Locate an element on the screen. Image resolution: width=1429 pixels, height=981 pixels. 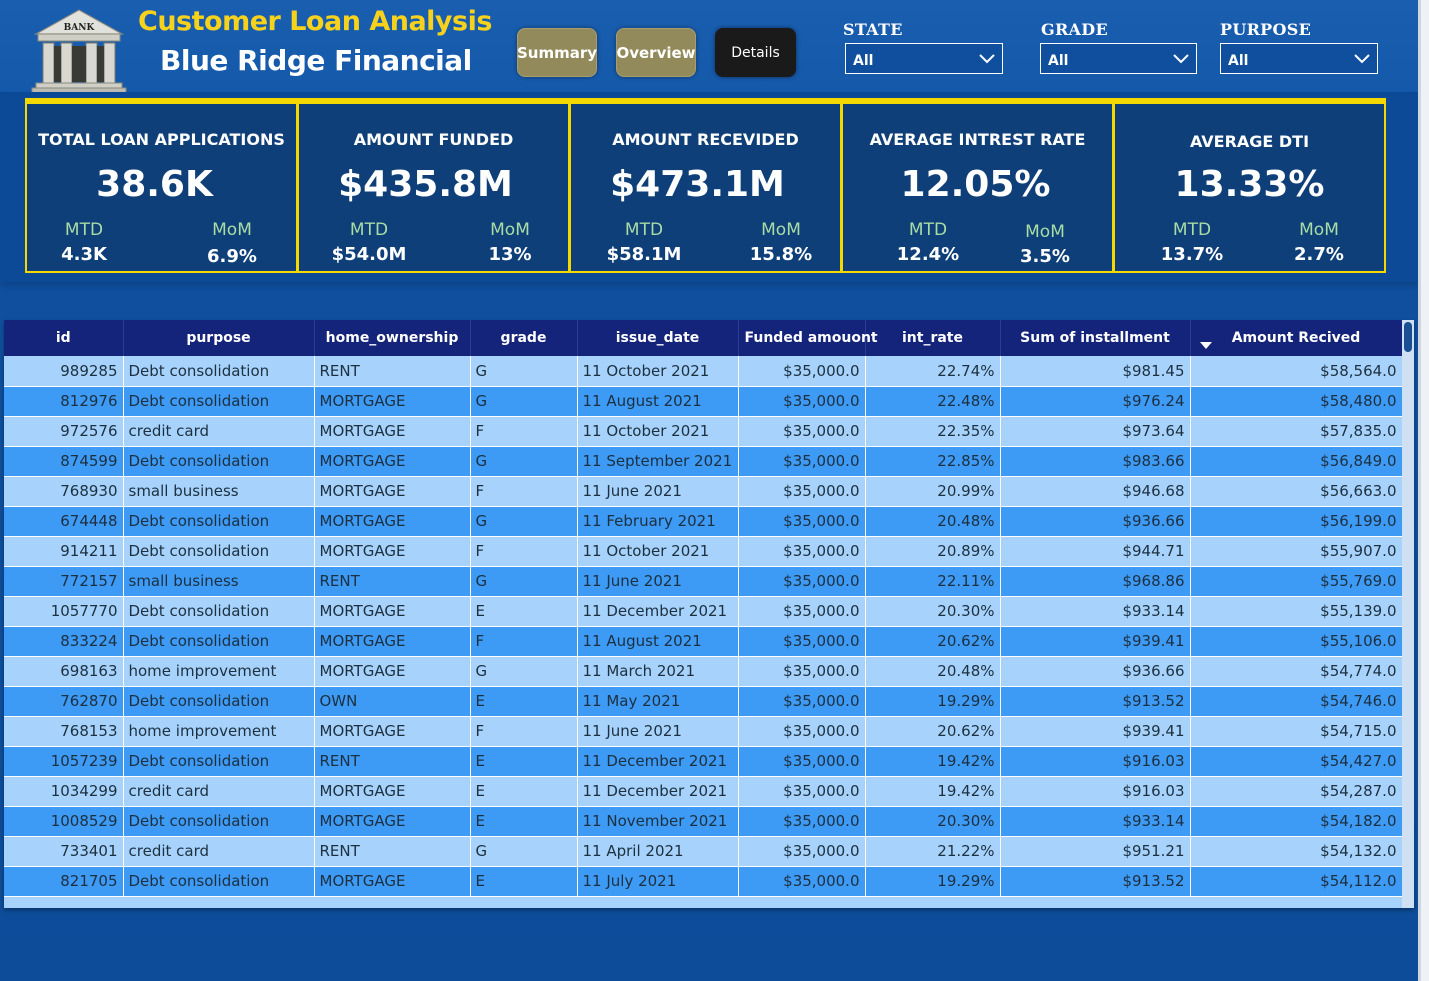
cell-grade: E is located at coordinates (524, 611).